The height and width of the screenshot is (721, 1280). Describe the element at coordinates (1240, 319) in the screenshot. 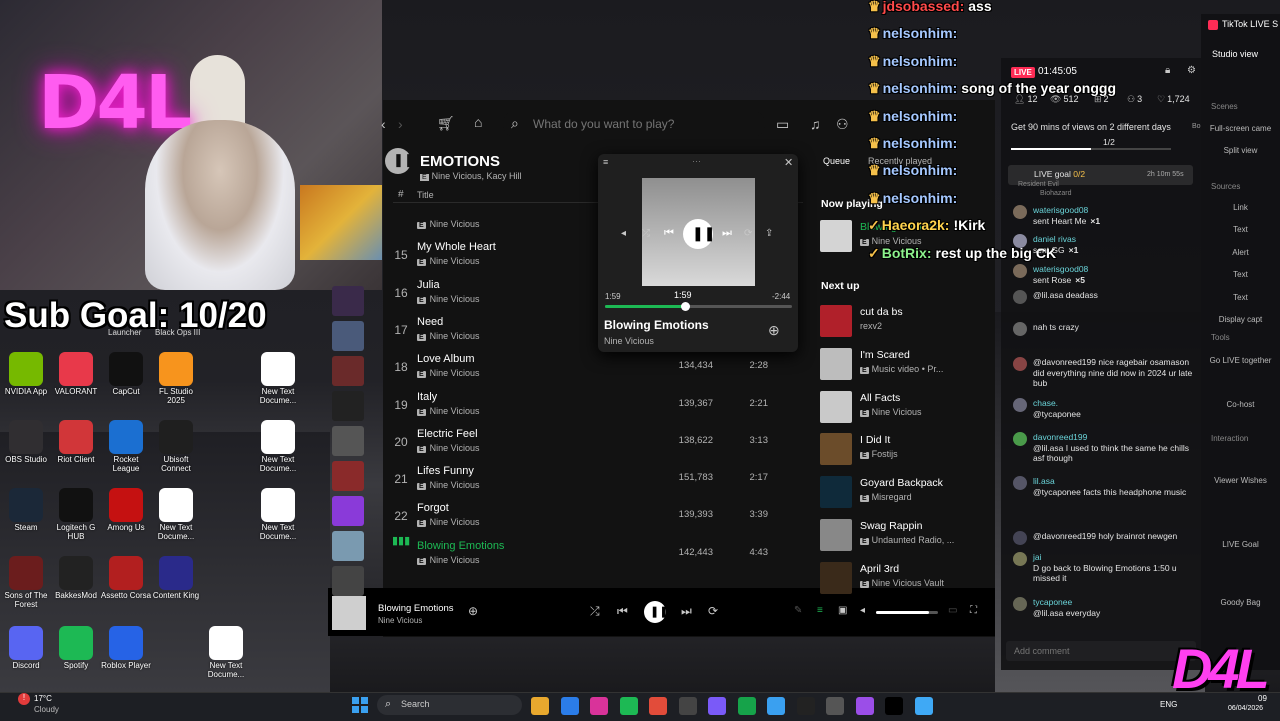

I see `studio-item: Display capt` at that location.